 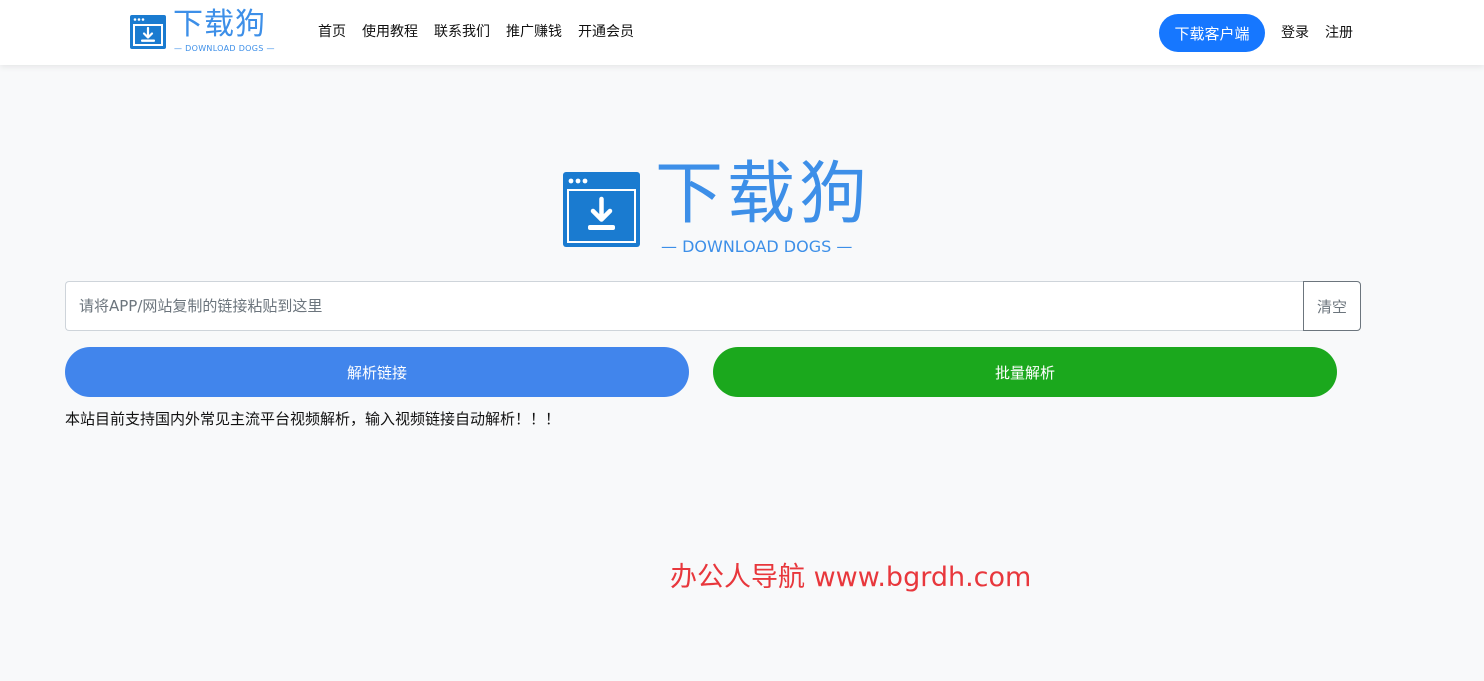 I want to click on download-client-button: 下载客户端, so click(x=1212, y=33).